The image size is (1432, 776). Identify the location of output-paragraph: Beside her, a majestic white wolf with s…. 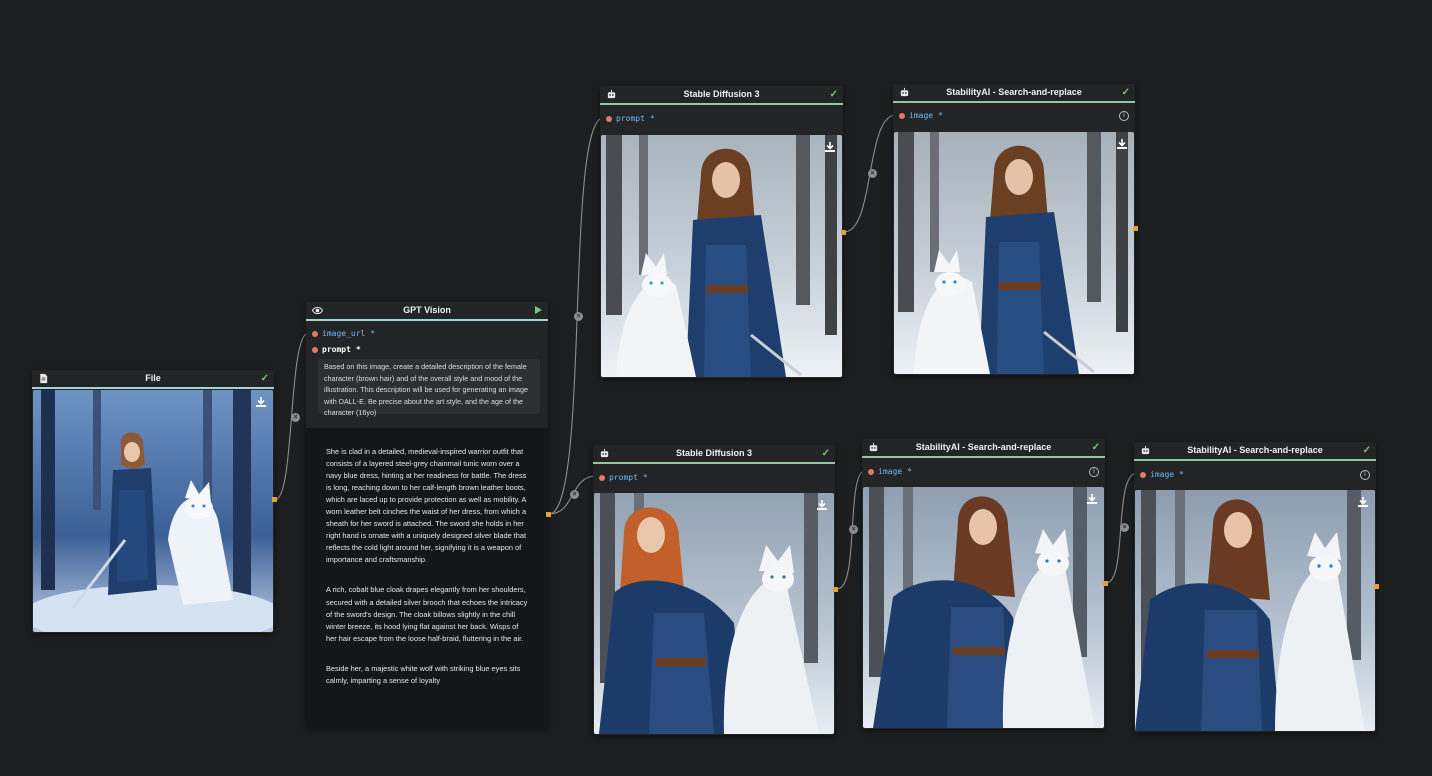
(423, 674).